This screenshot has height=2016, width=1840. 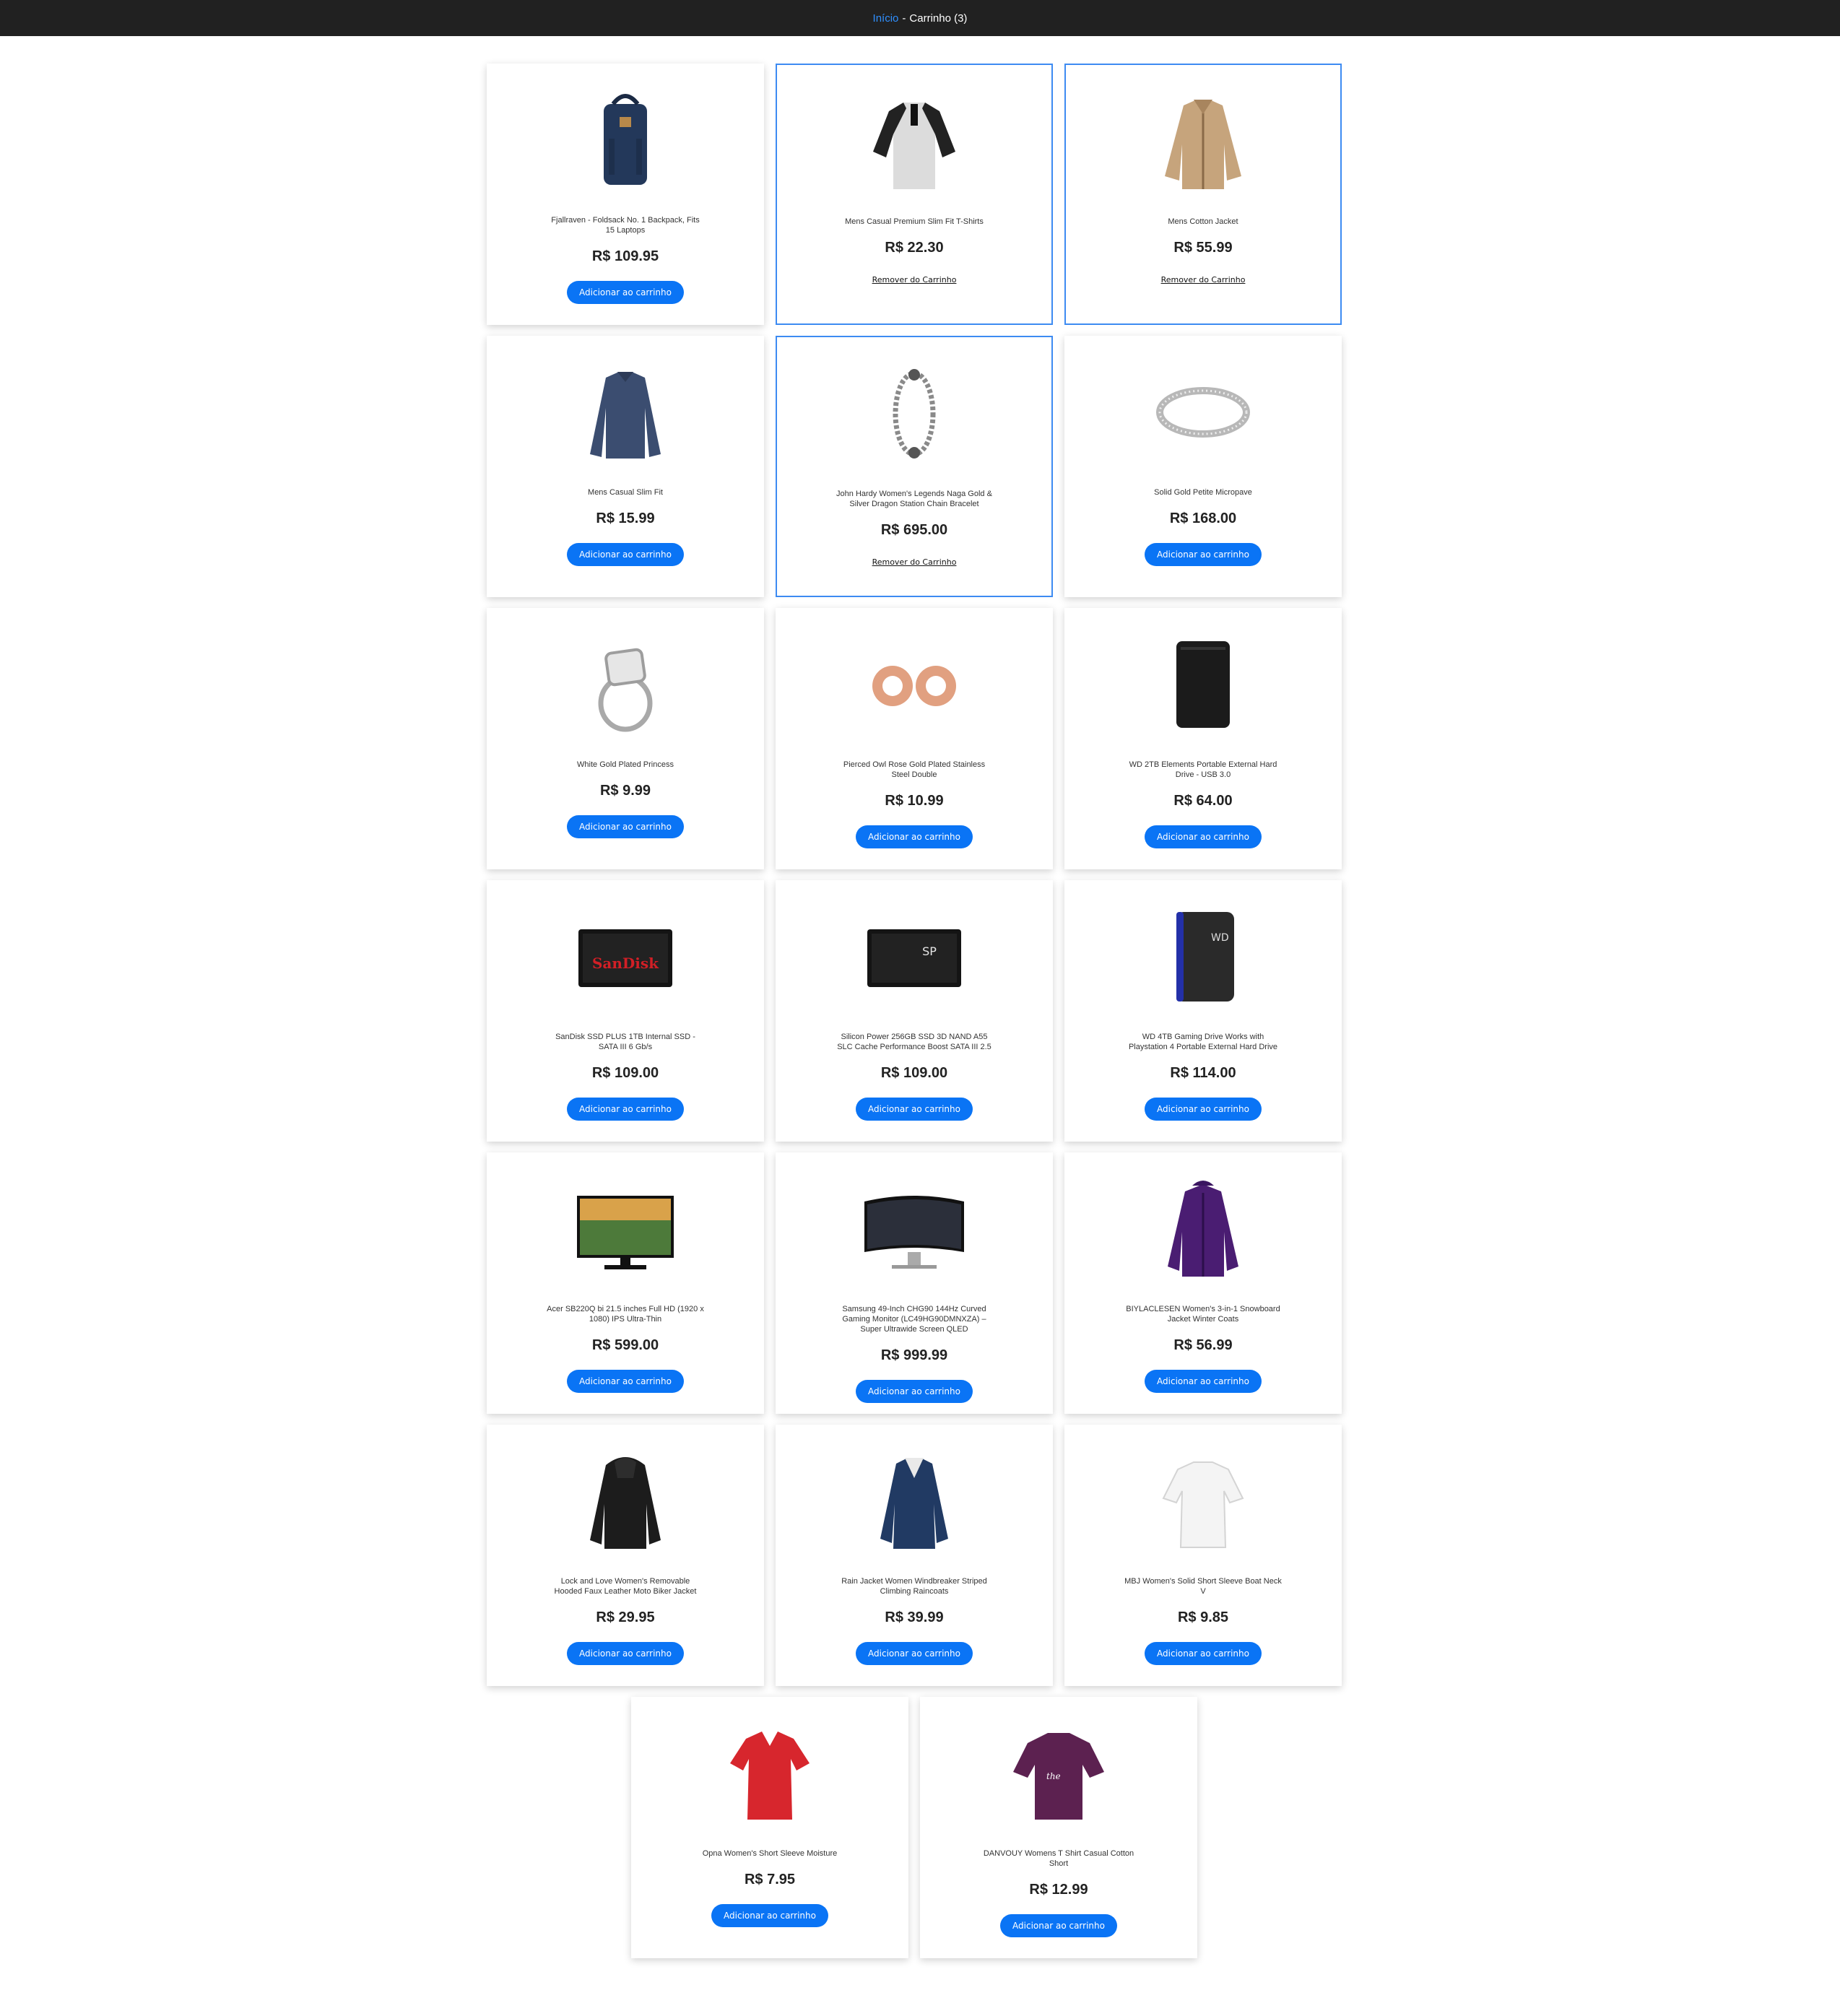 What do you see at coordinates (625, 963) in the screenshot?
I see `product-print-text: SanDisk` at bounding box center [625, 963].